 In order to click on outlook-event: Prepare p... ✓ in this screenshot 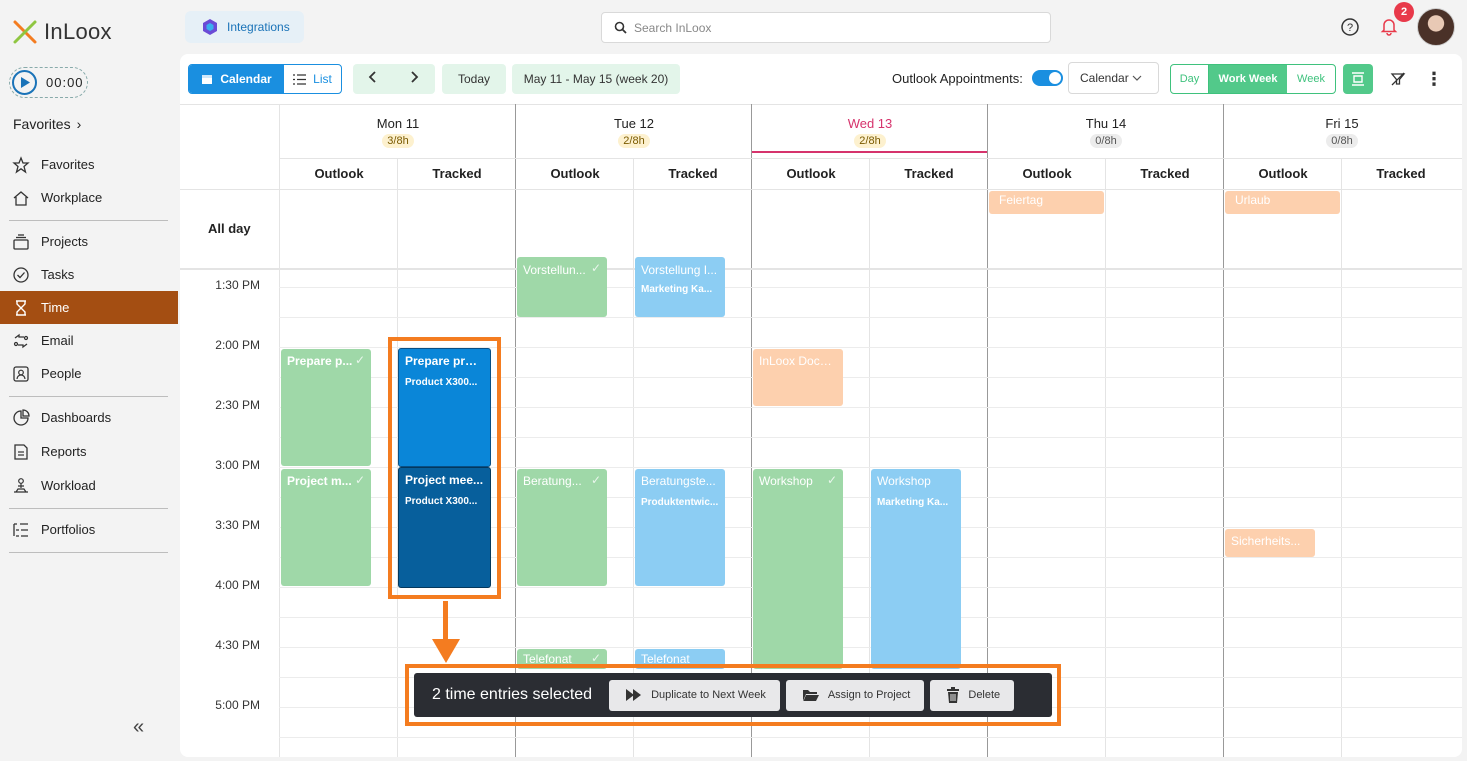, I will do `click(326, 407)`.